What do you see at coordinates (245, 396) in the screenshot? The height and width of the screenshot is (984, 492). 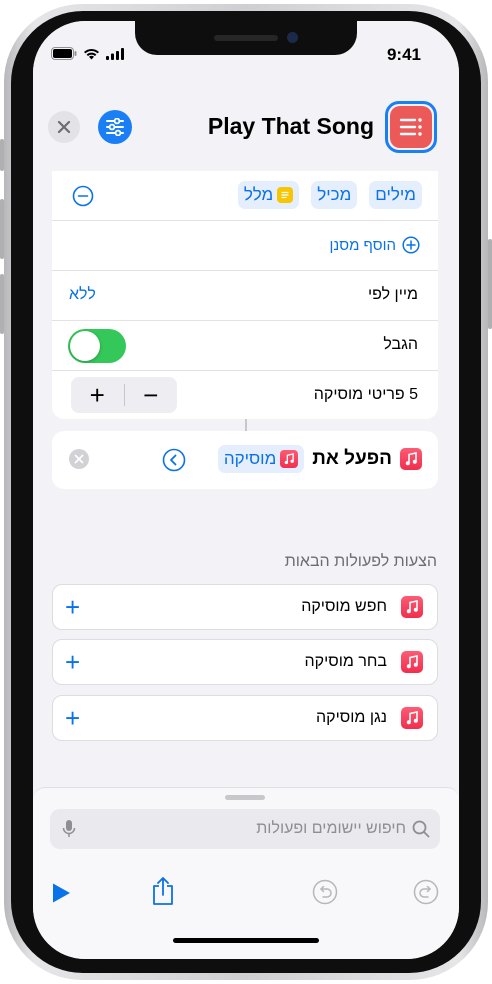 I see `count-row: 5 פריטי מוסיקה + −` at bounding box center [245, 396].